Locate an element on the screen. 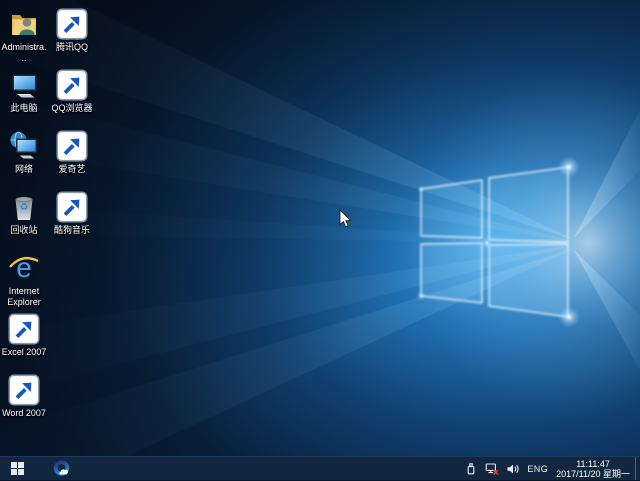  desktop-icon-word-2007: W Word 2007 is located at coordinates (24, 396).